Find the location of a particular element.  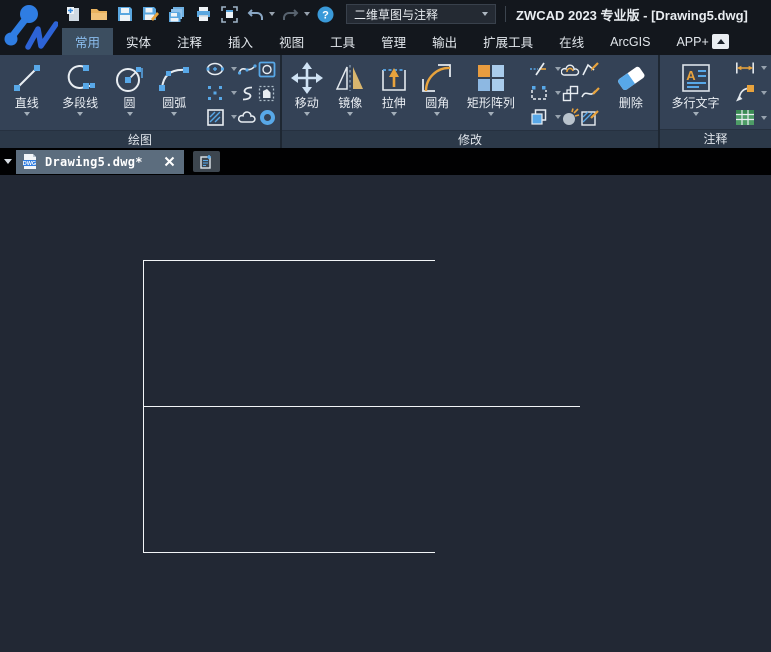

stretch-button: 拉伸 is located at coordinates (393, 93).